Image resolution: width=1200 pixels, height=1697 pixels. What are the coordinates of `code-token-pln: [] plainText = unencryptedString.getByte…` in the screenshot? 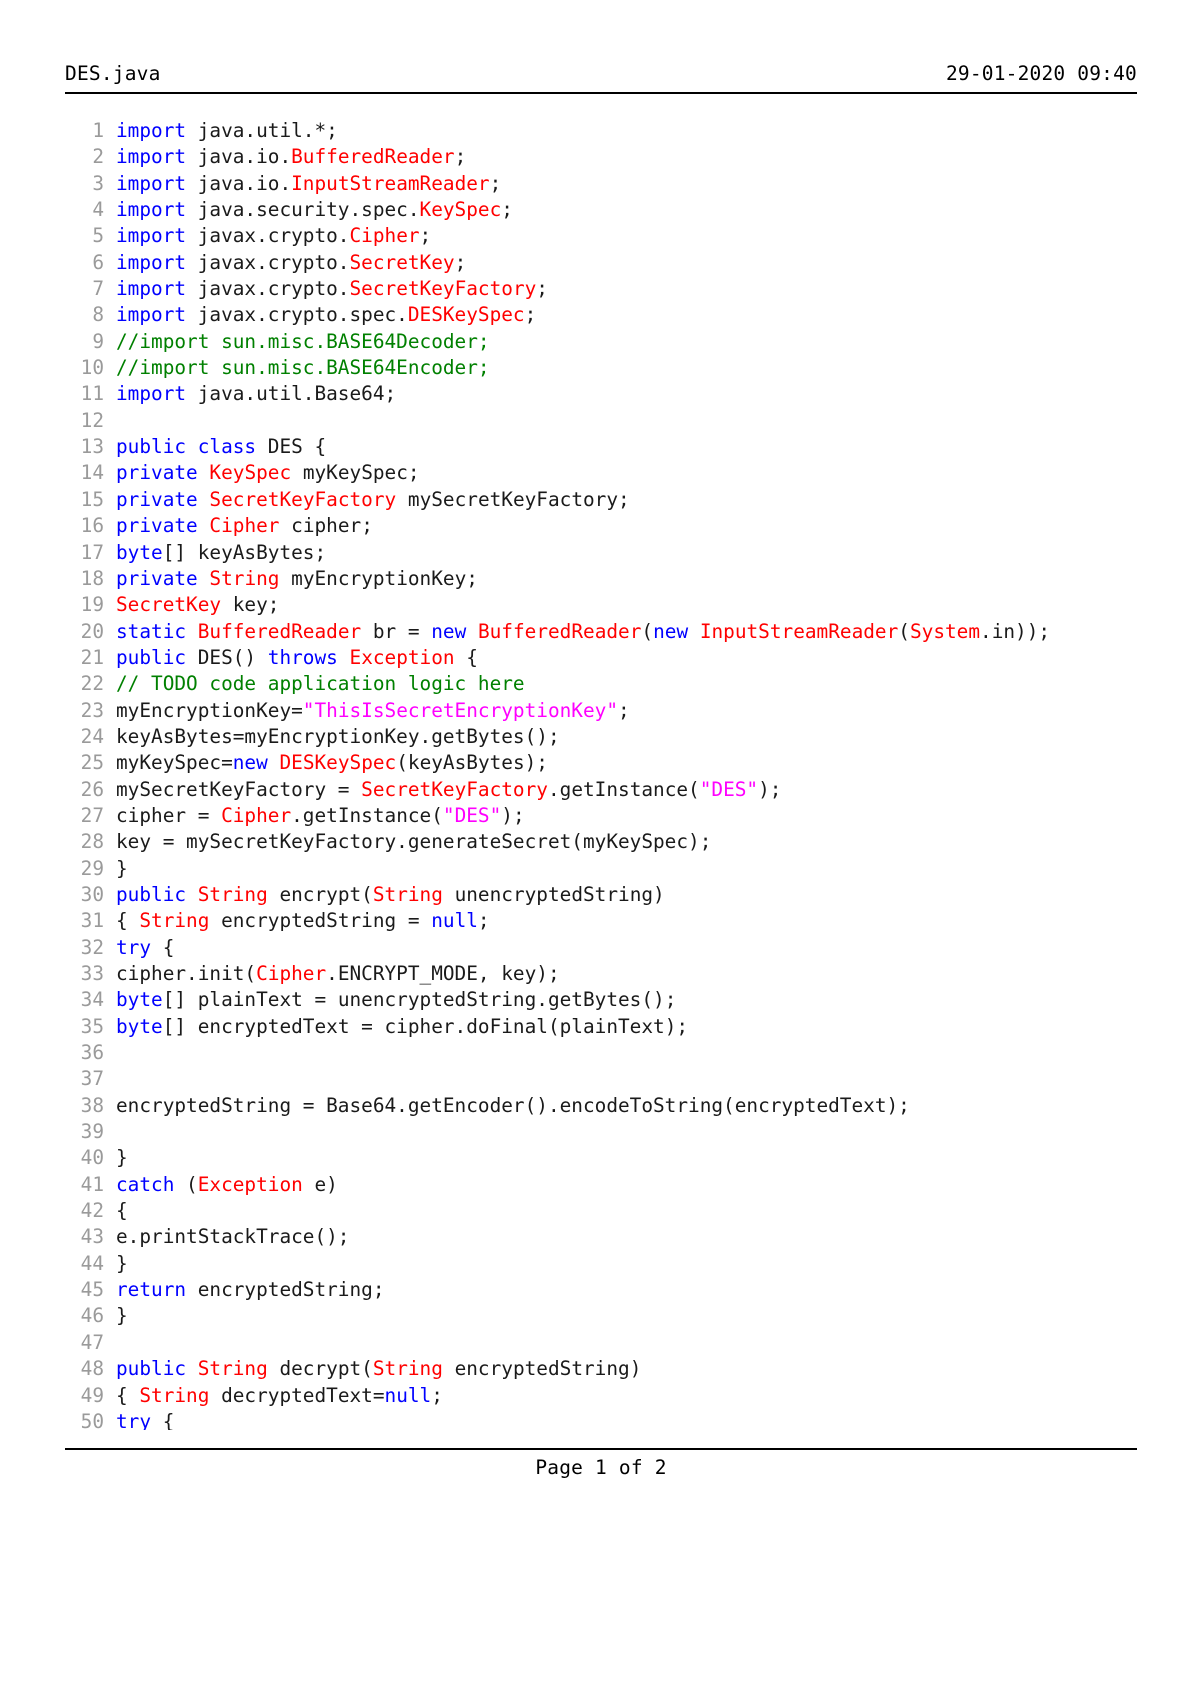 It's located at (419, 1000).